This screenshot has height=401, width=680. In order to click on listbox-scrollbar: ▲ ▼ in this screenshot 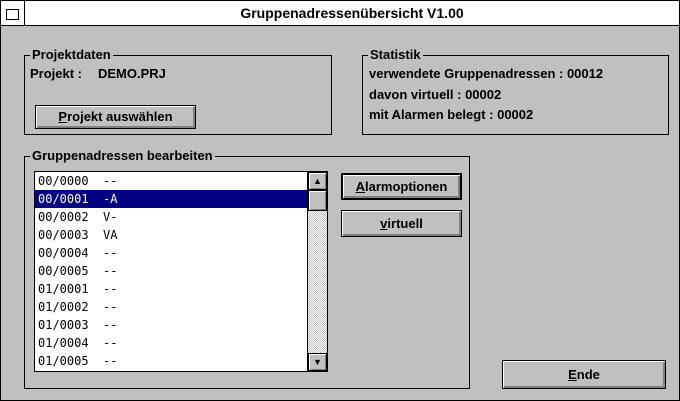, I will do `click(317, 271)`.